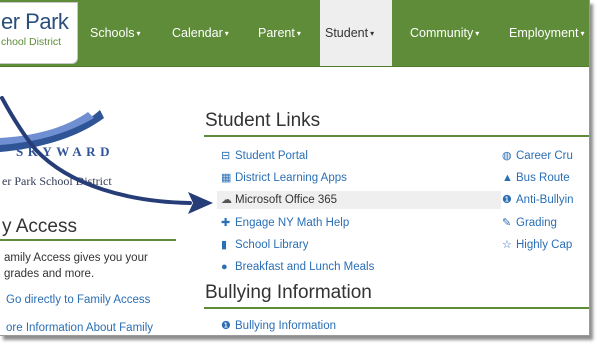 The image size is (599, 345). Describe the element at coordinates (65, 151) in the screenshot. I see `skyward-wordmark: SKYWARD` at that location.